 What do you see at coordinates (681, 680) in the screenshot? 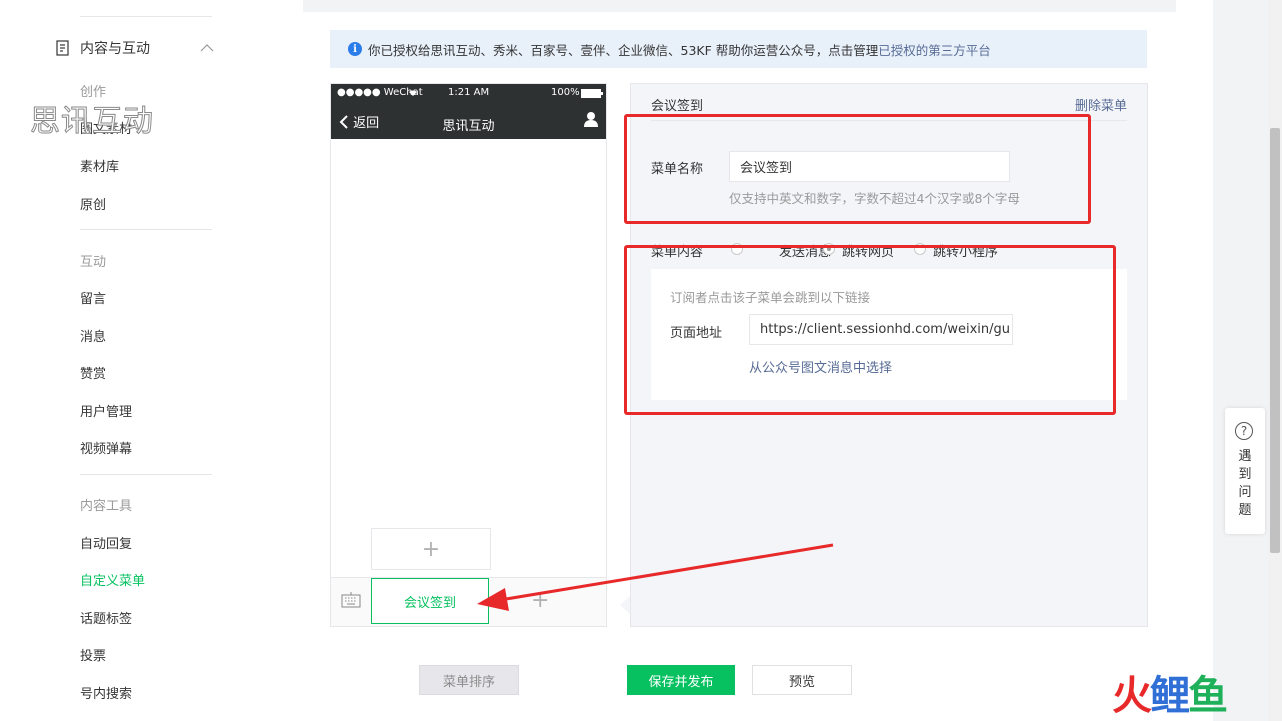
I see `save-publish-button: 保存并发布` at bounding box center [681, 680].